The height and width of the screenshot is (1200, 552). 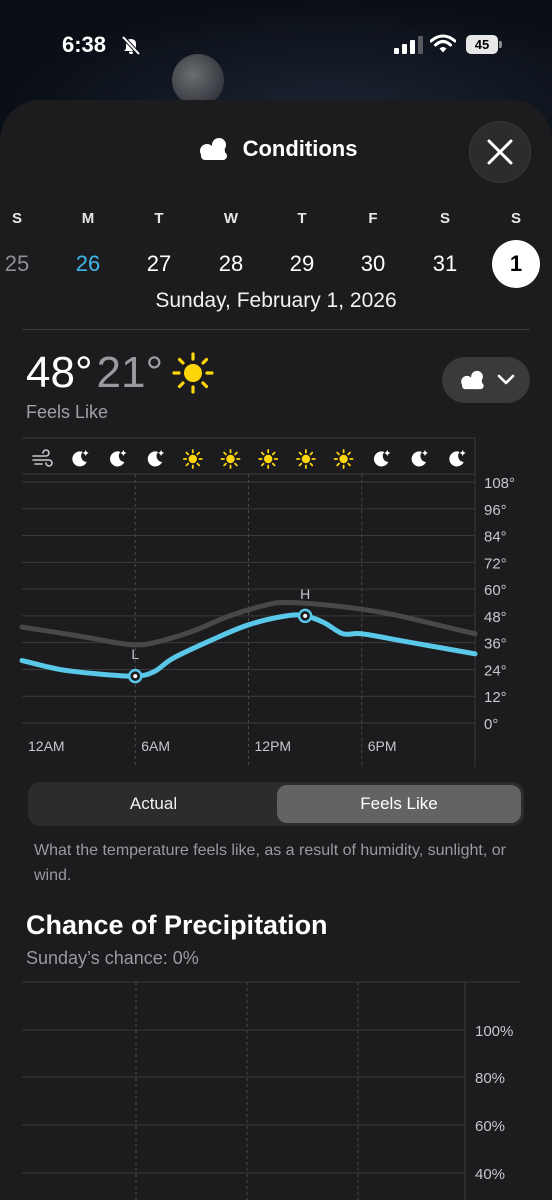 What do you see at coordinates (112, 958) in the screenshot?
I see `precipitation-subtitle: Sunday’s chance: 0%` at bounding box center [112, 958].